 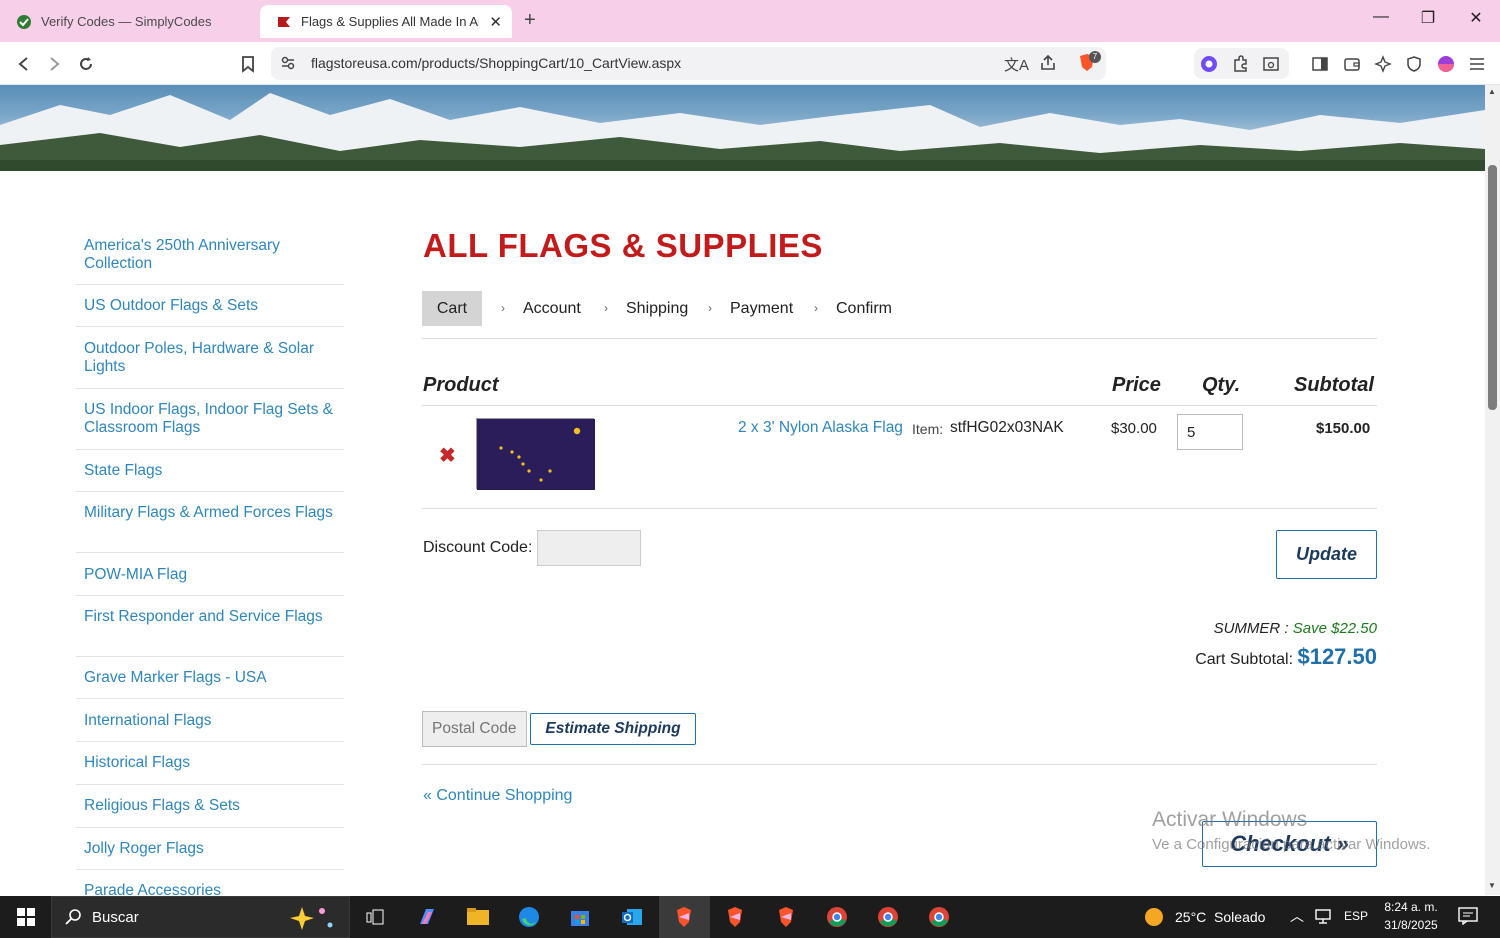 I want to click on chrome-profile-3-icon, so click(x=939, y=917).